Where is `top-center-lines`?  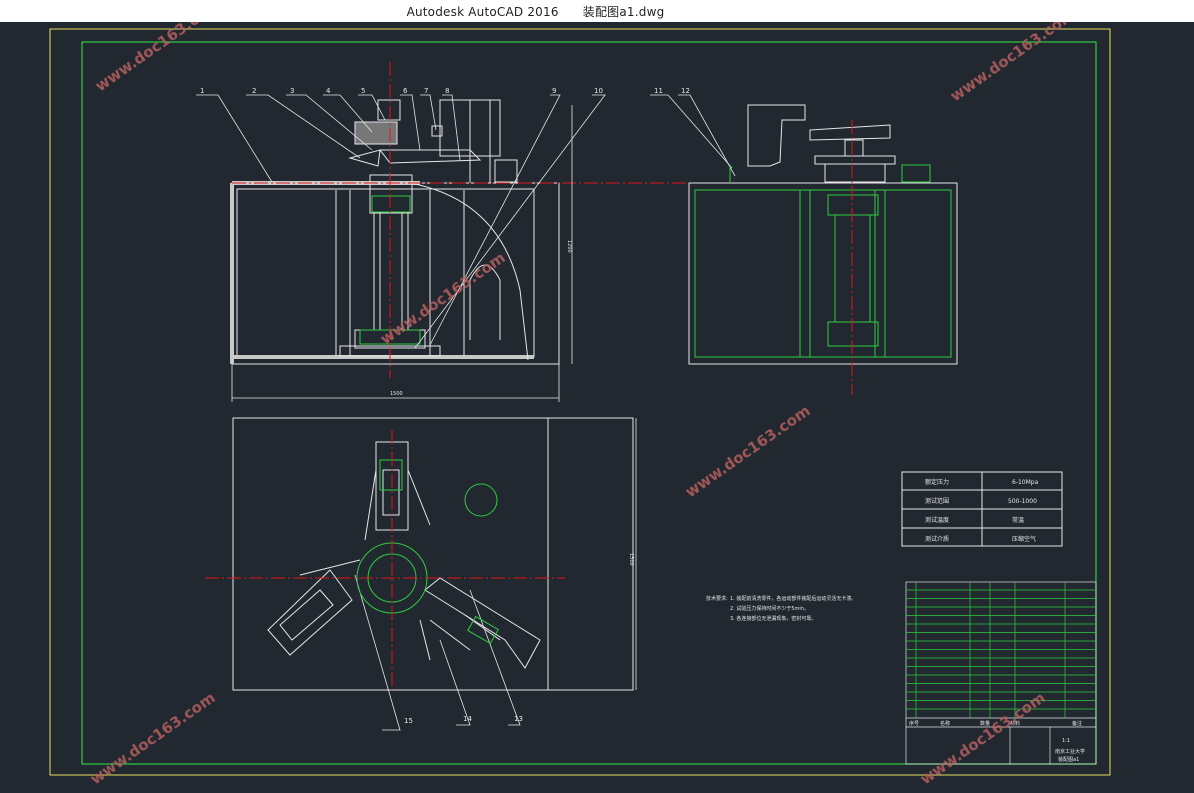 top-center-lines is located at coordinates (385, 560).